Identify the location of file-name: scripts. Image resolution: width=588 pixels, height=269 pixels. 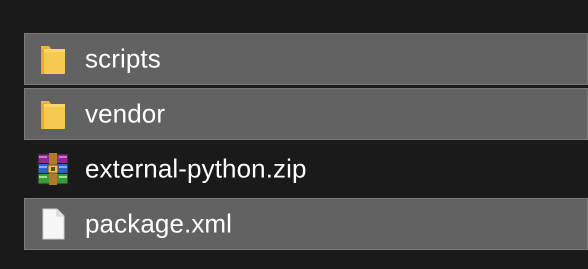
(123, 58).